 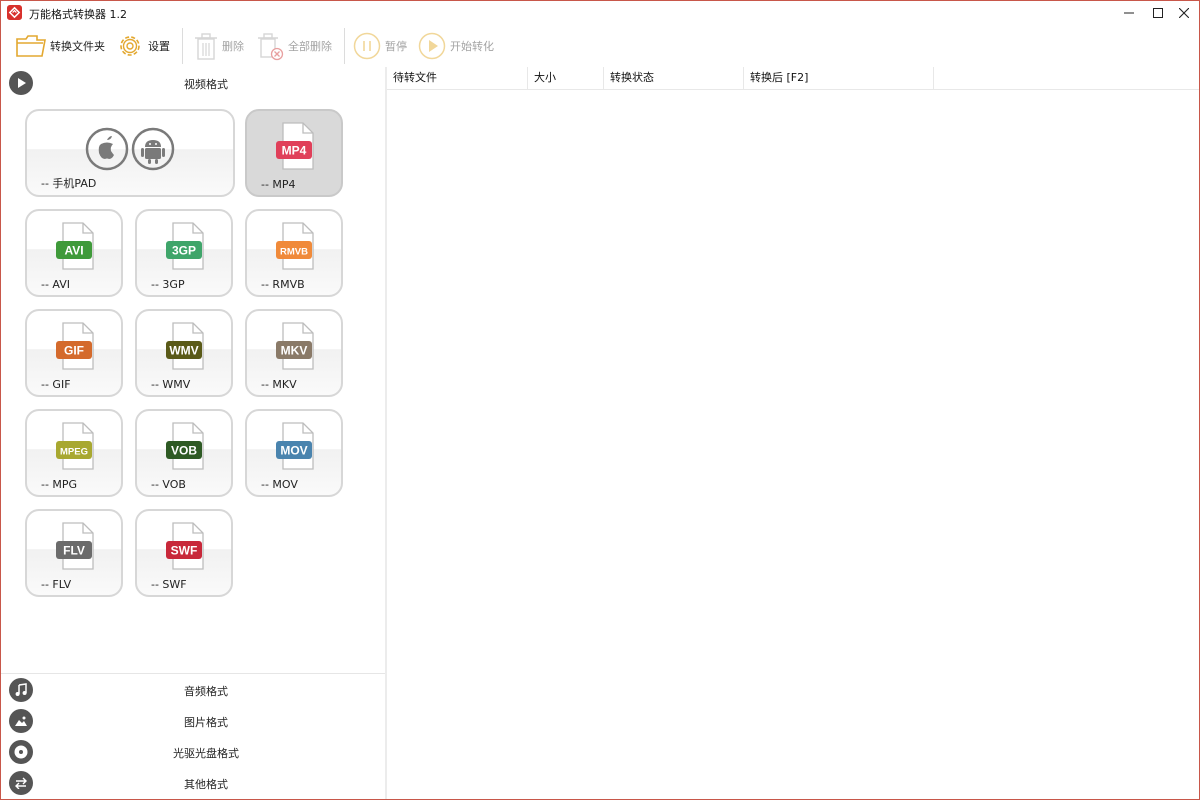 I want to click on file-format-icon: MOV, so click(x=295, y=446).